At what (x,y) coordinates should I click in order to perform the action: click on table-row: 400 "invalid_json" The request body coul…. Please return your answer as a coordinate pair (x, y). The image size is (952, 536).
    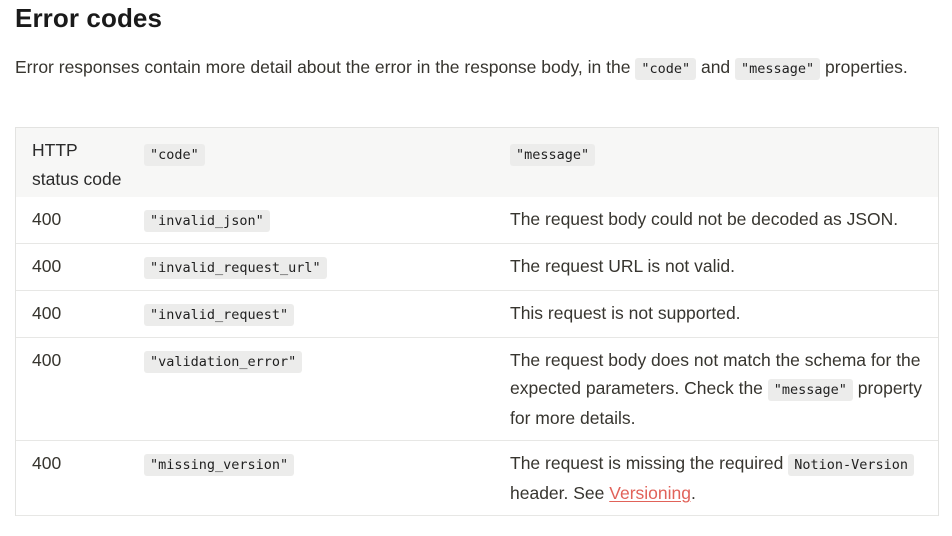
    Looking at the image, I should click on (477, 220).